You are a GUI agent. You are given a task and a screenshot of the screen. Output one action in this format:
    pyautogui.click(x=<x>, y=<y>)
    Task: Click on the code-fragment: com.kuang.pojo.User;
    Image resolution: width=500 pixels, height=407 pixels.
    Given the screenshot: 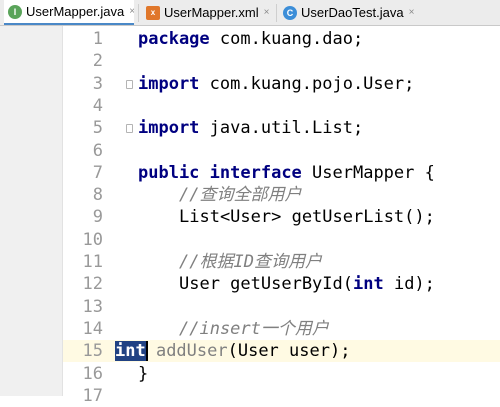 What is the action you would take?
    pyautogui.click(x=307, y=83)
    